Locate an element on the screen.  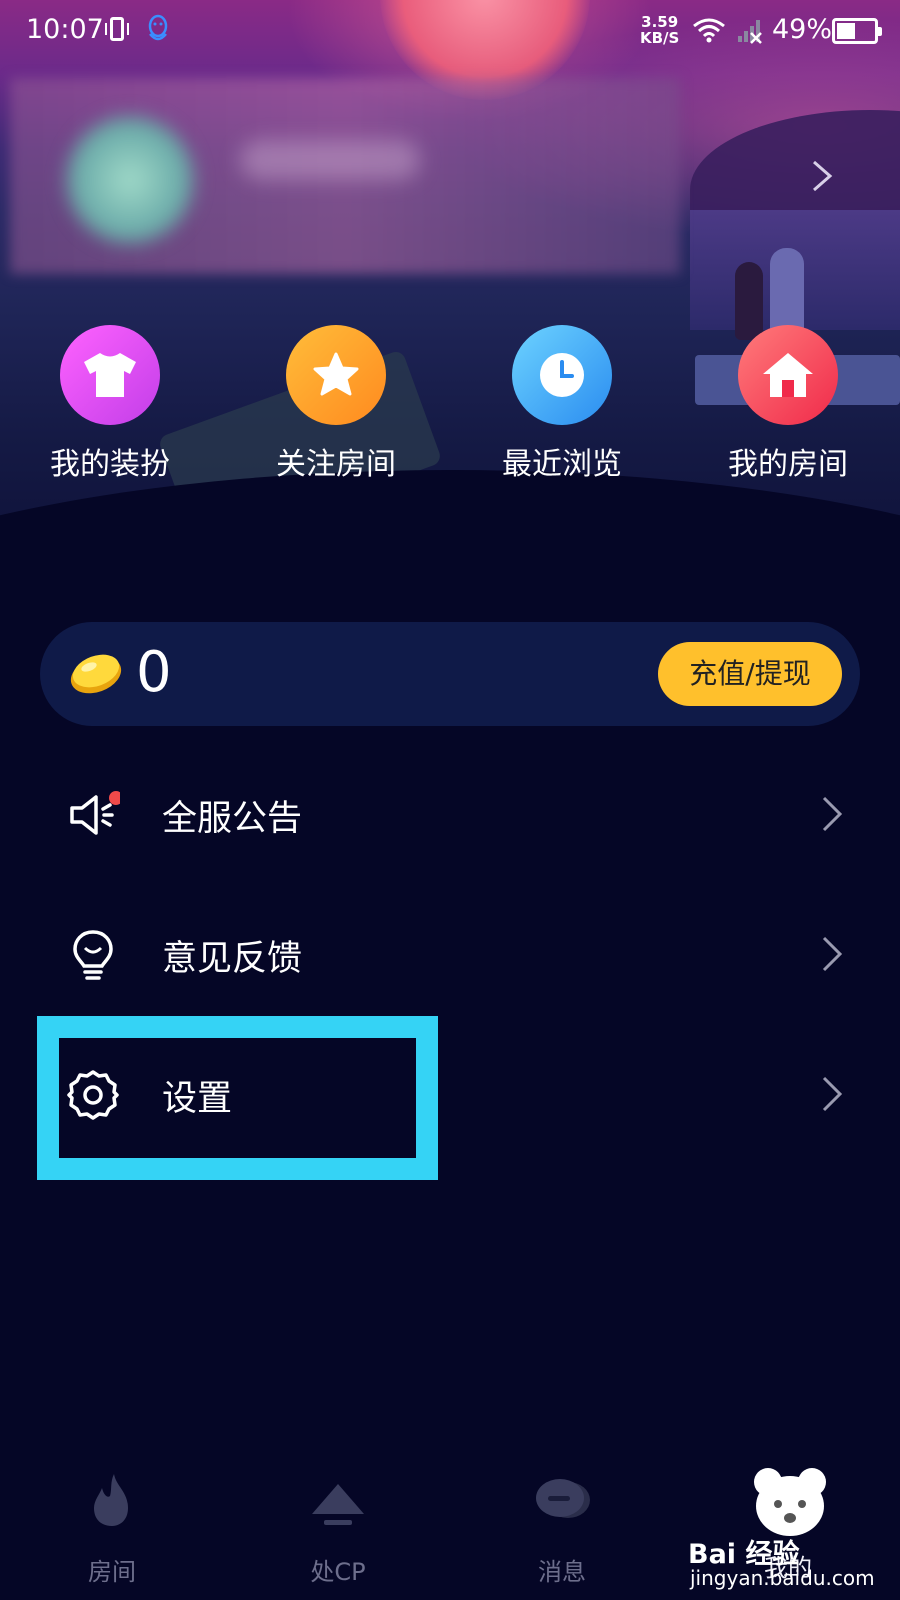
nav-tab-label: 处CP is located at coordinates (338, 1572).